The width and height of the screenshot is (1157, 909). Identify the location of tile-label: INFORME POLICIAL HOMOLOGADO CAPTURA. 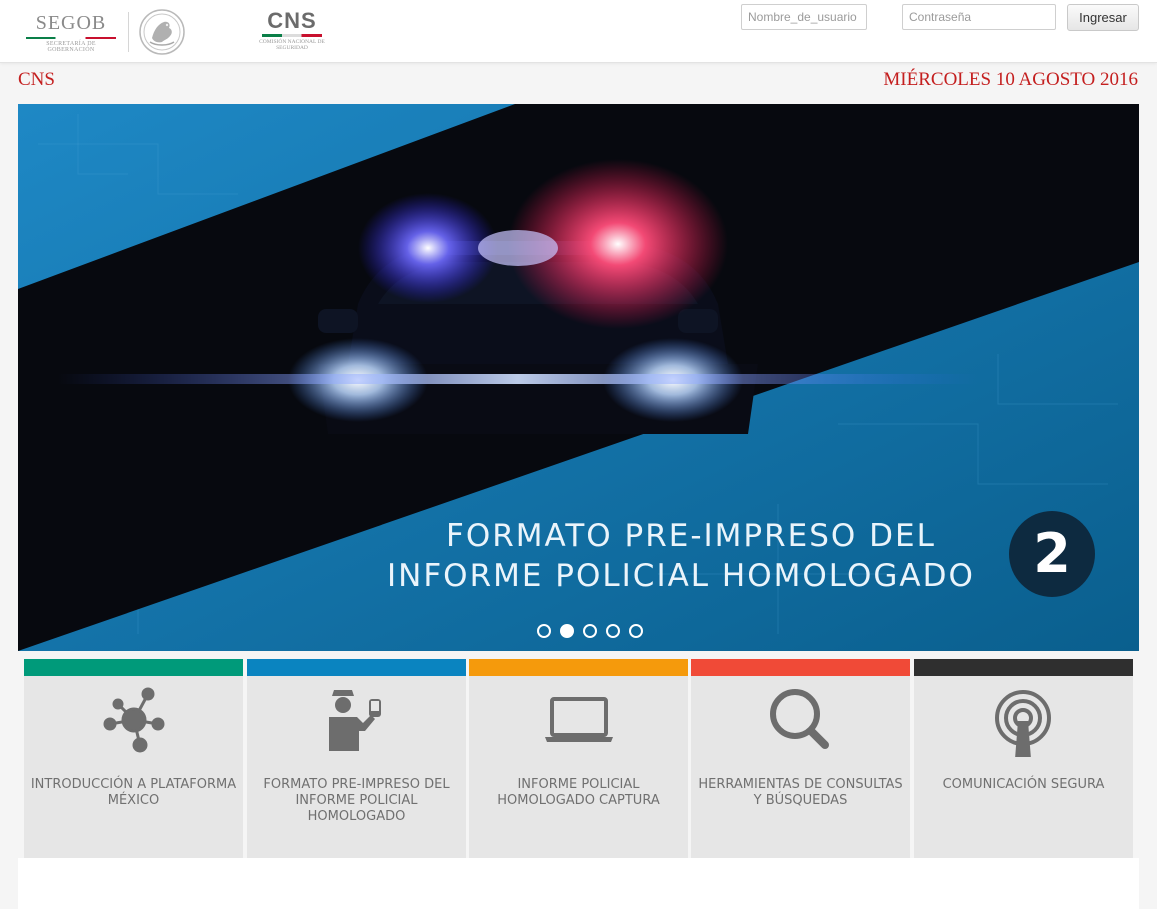
(578, 792).